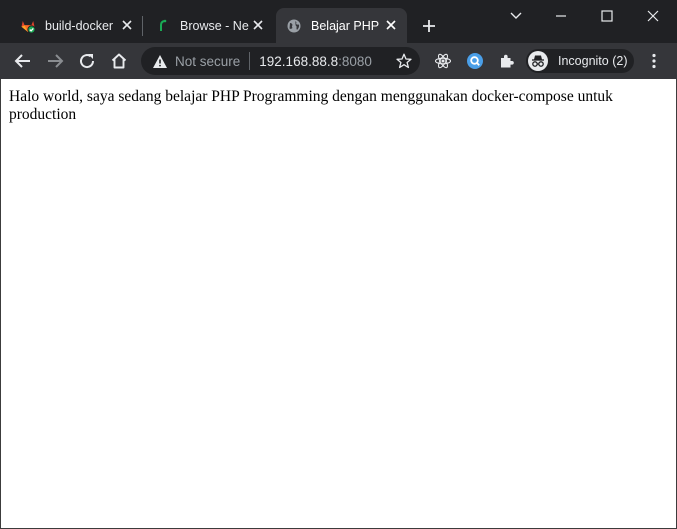 The image size is (677, 529). What do you see at coordinates (507, 61) in the screenshot?
I see `extensions-puzzle-icon` at bounding box center [507, 61].